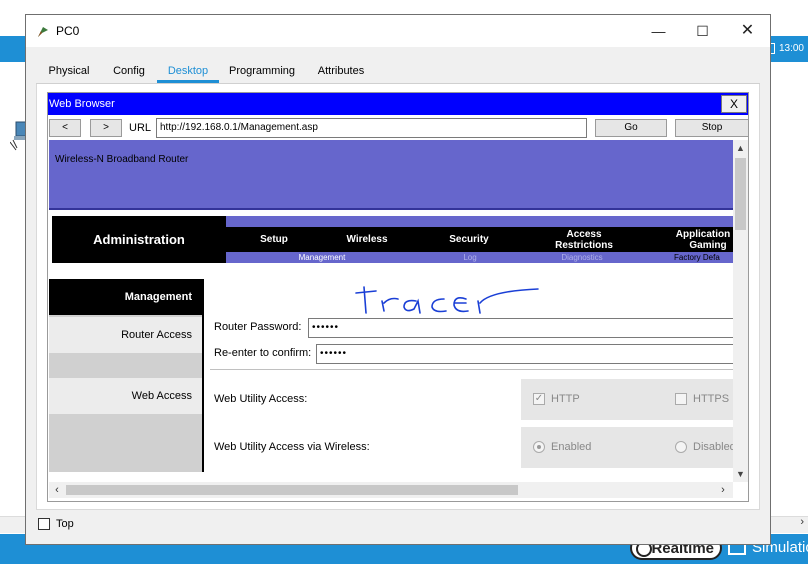  Describe the element at coordinates (262, 73) in the screenshot. I see `tab-programming: Programming` at that location.